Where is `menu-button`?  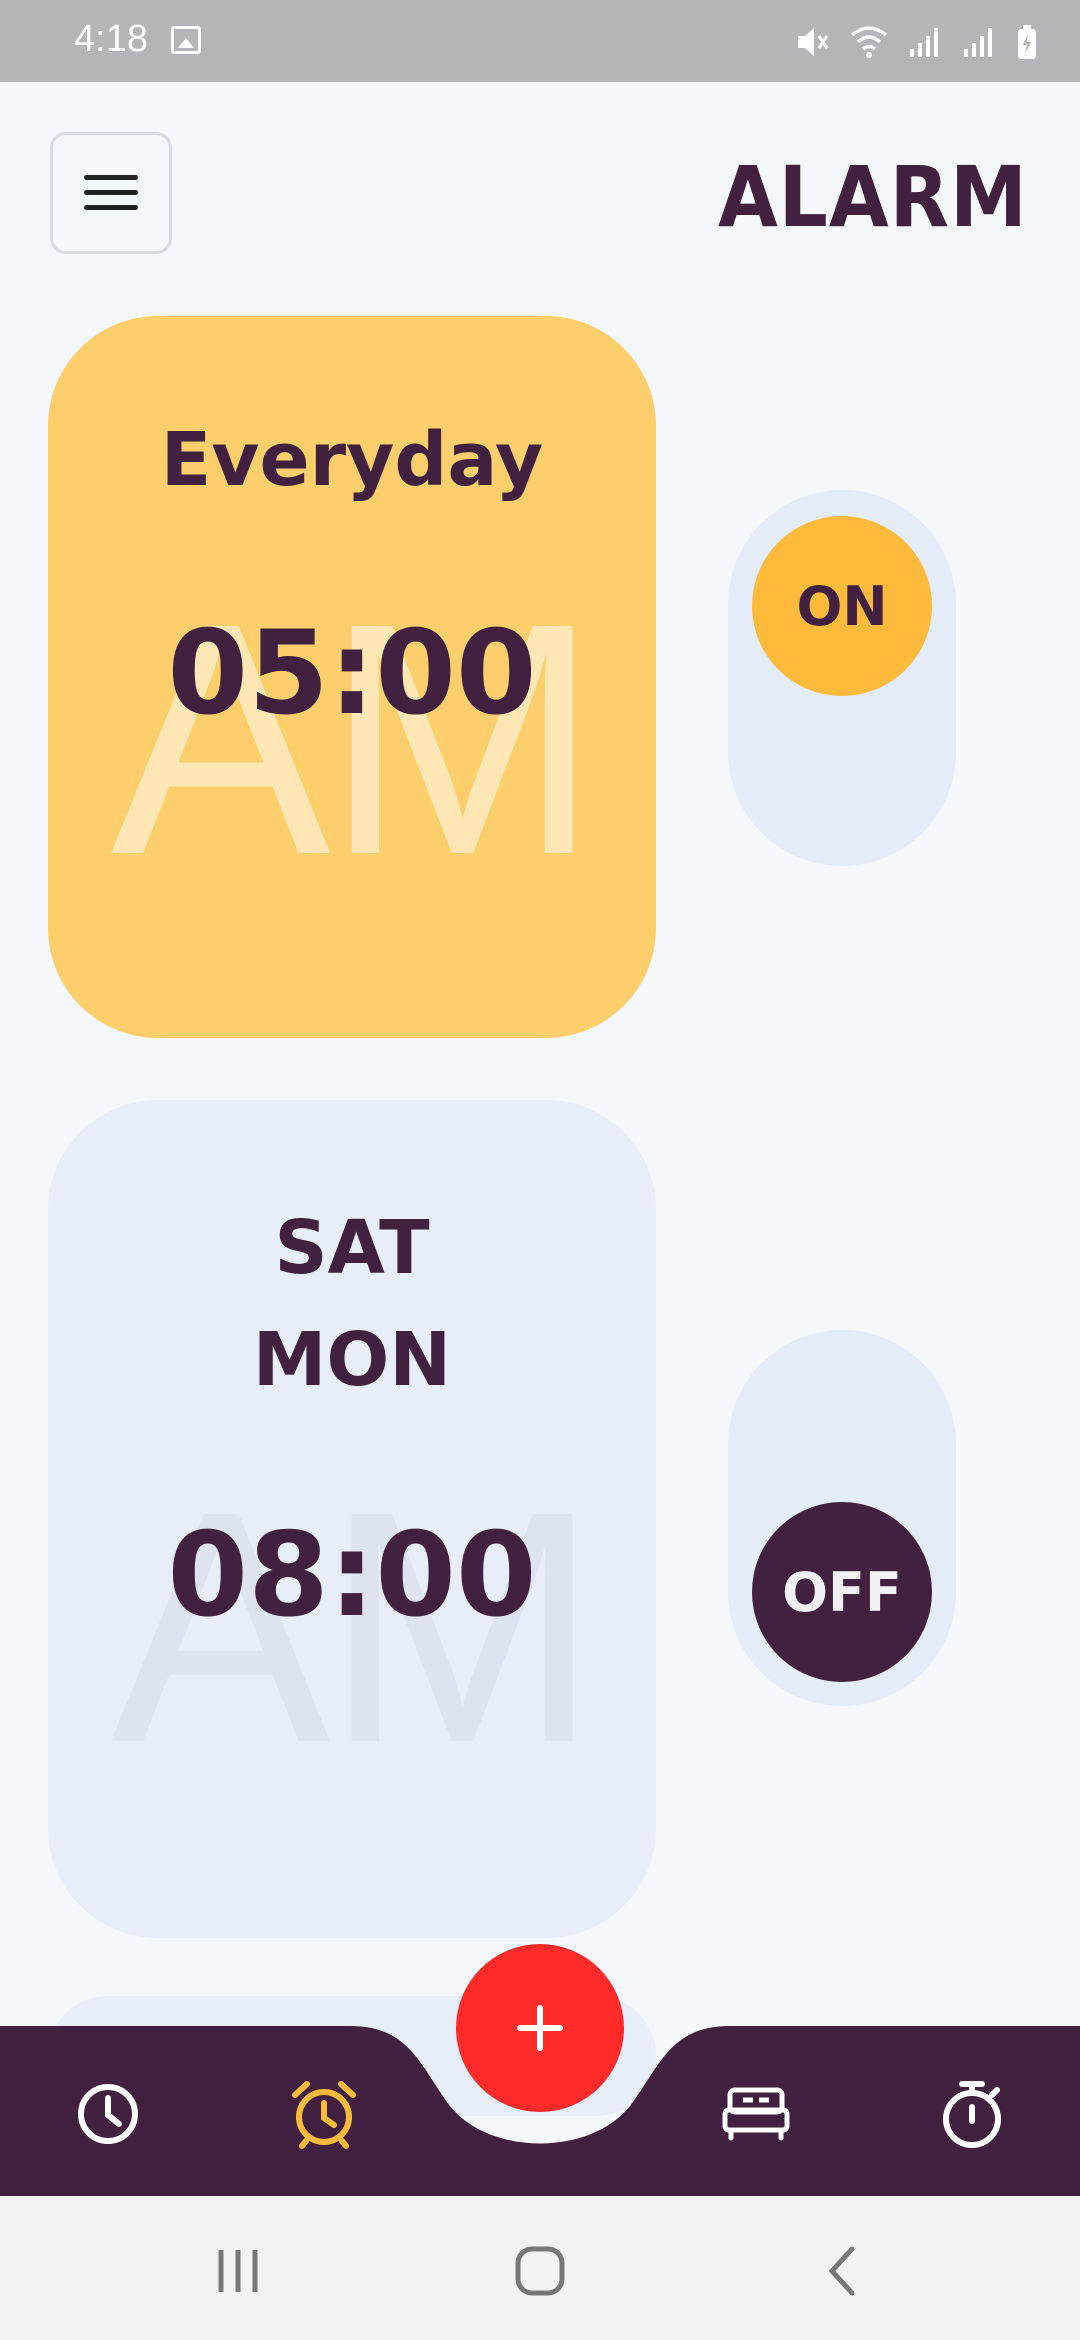 menu-button is located at coordinates (111, 193).